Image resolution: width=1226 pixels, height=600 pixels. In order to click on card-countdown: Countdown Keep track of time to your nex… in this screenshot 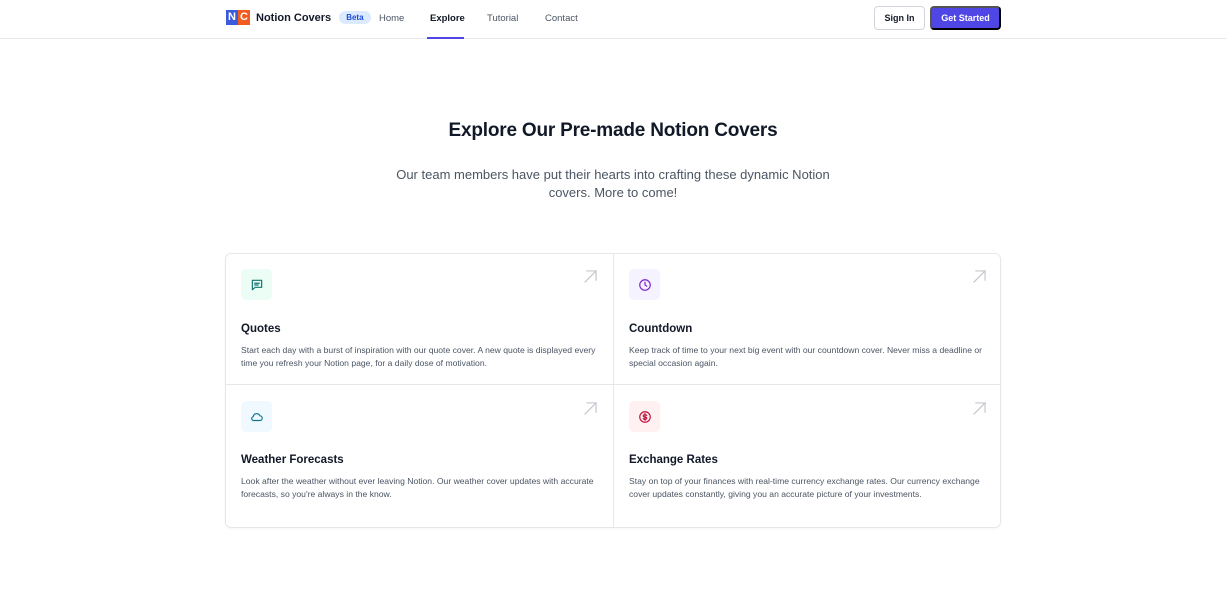, I will do `click(807, 319)`.